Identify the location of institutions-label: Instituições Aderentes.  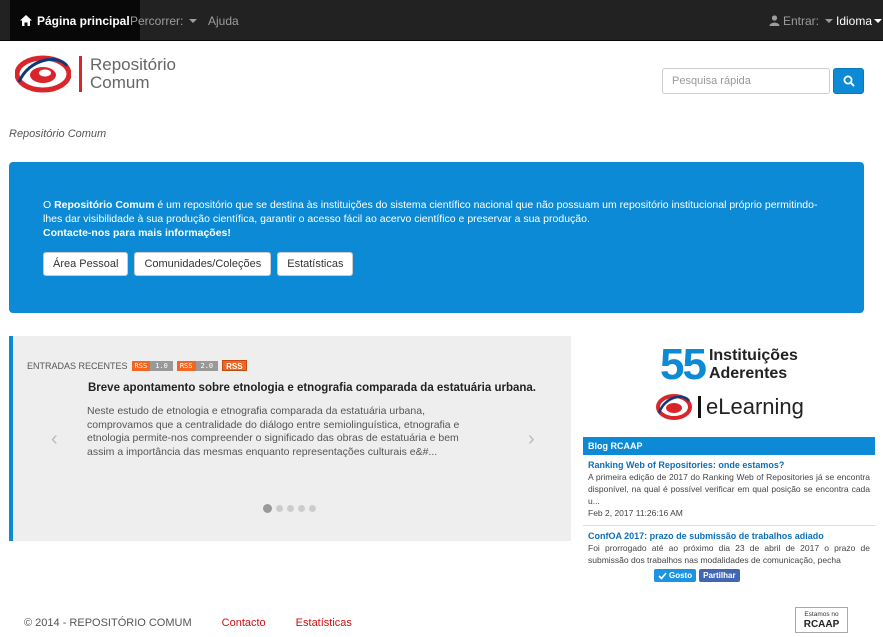
(753, 365).